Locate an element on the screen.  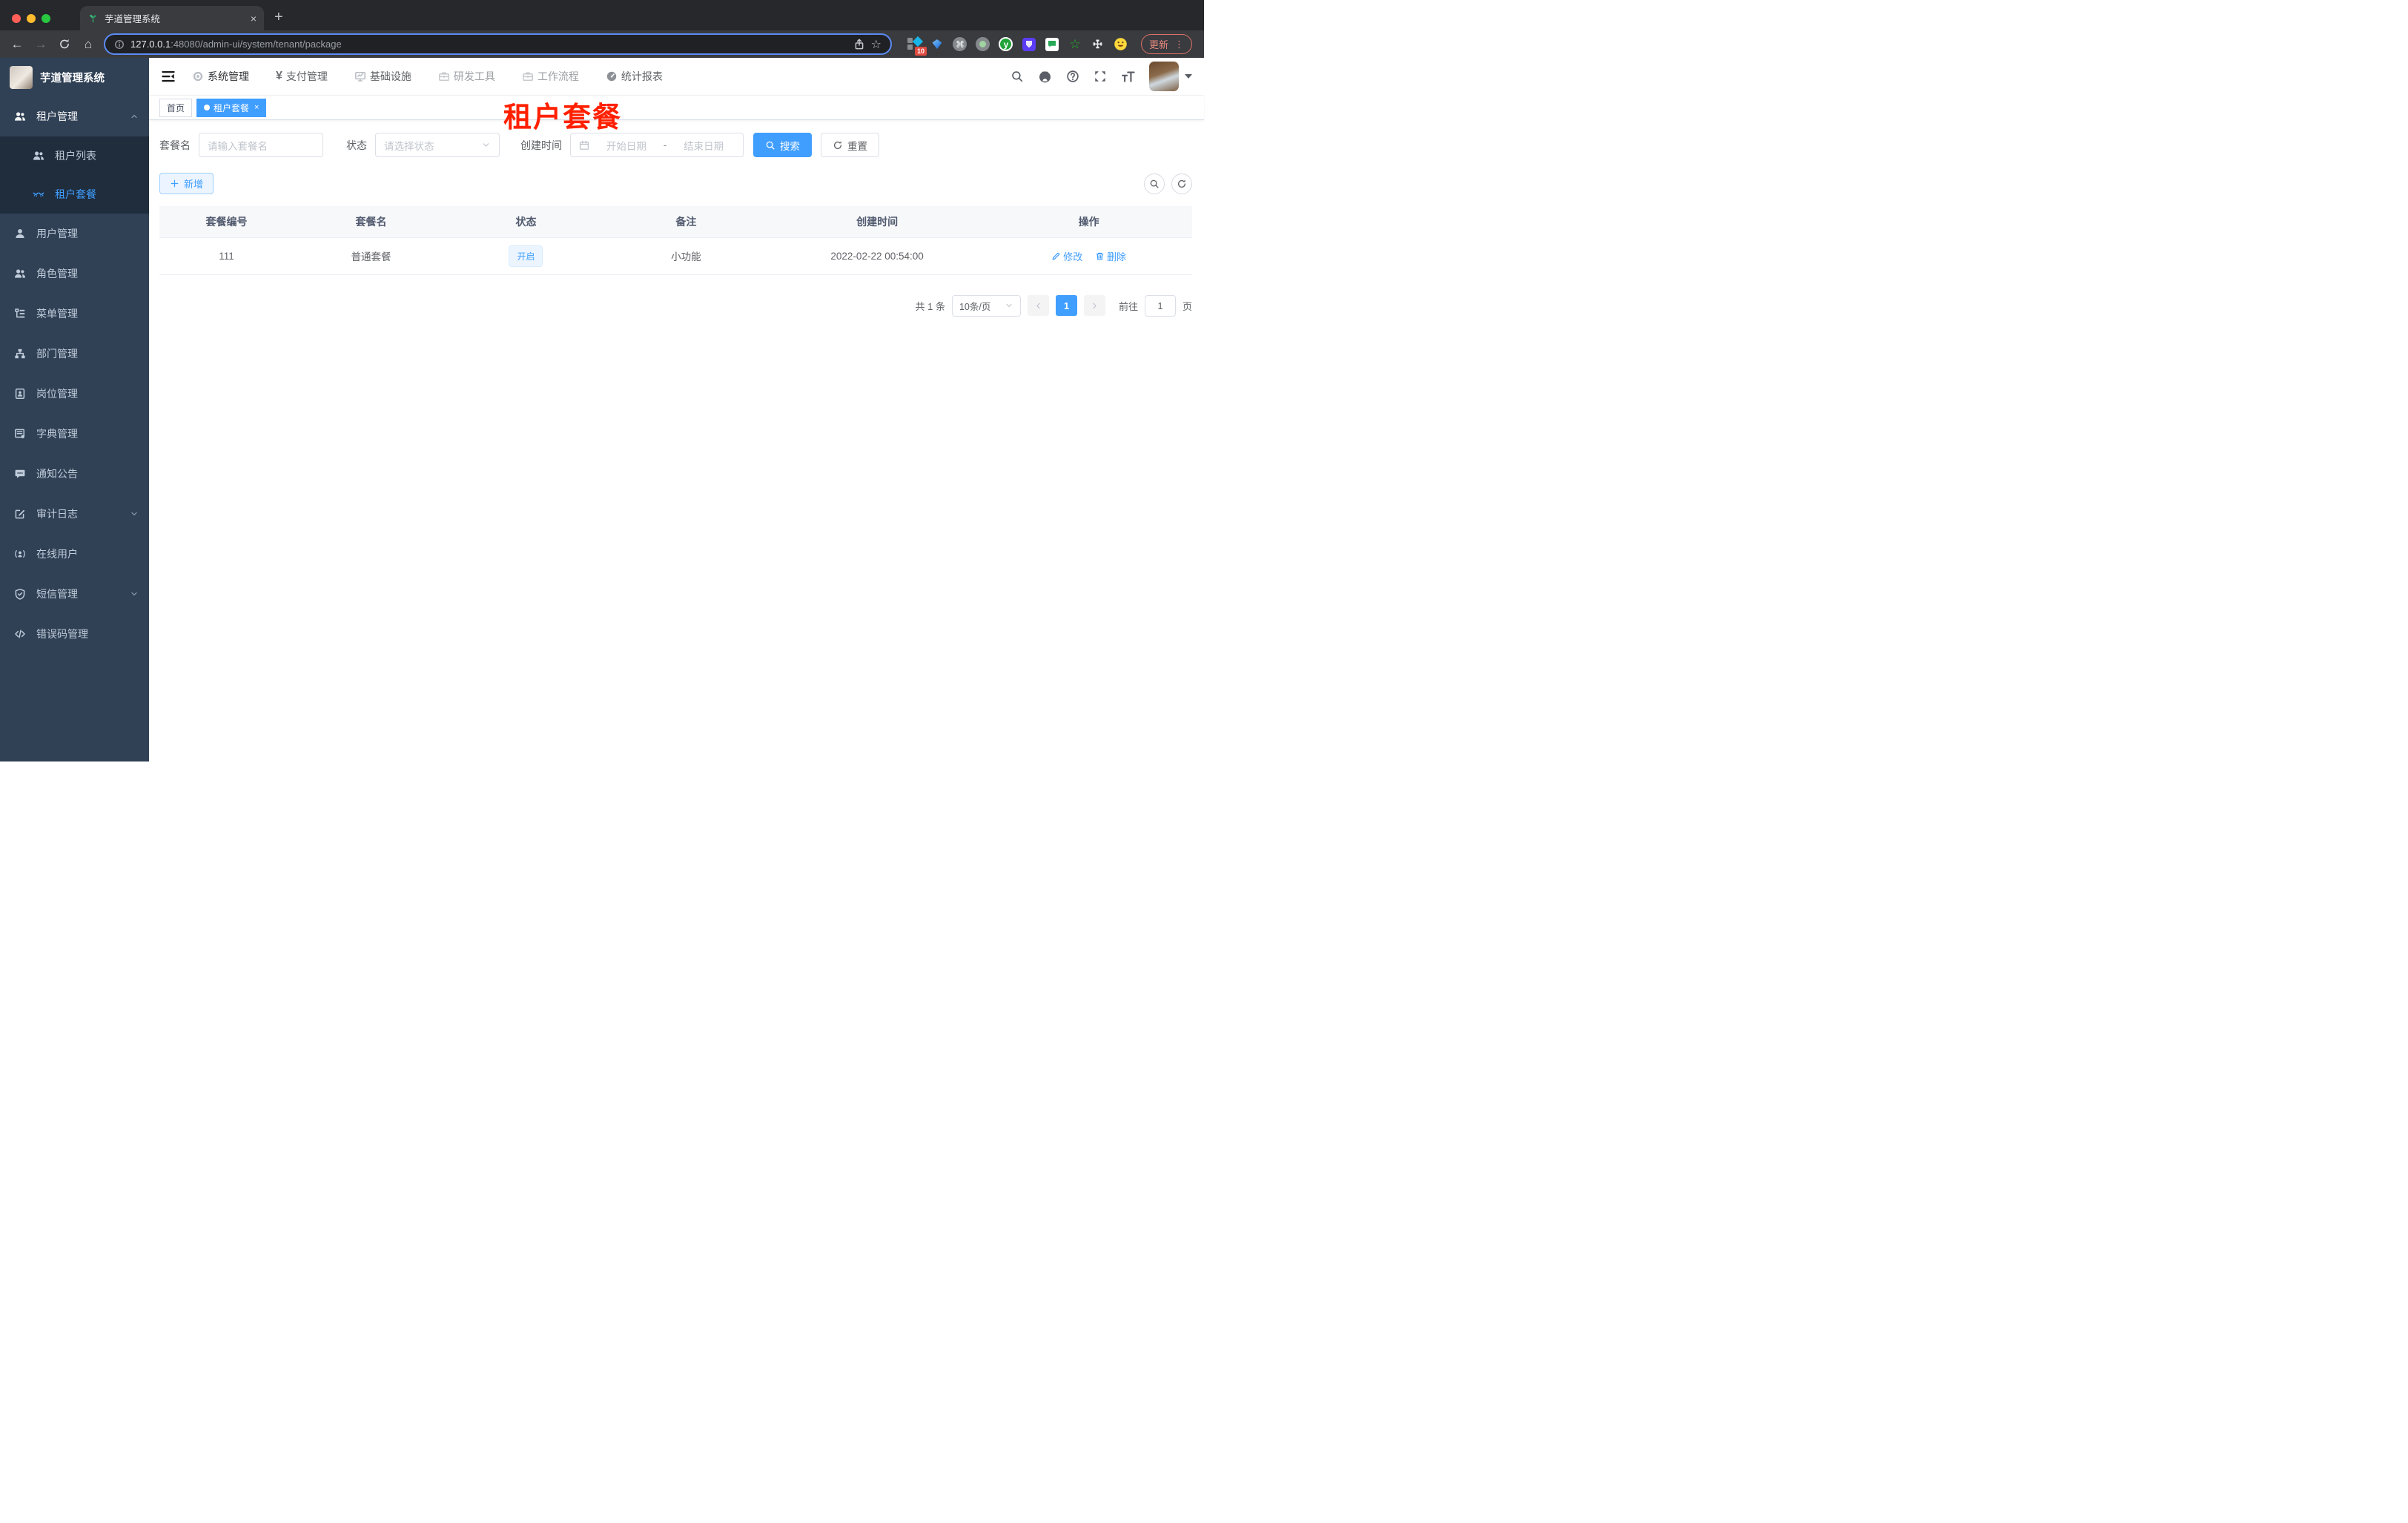
sidebar-item-role-management: 角色管理 is located at coordinates (74, 274).